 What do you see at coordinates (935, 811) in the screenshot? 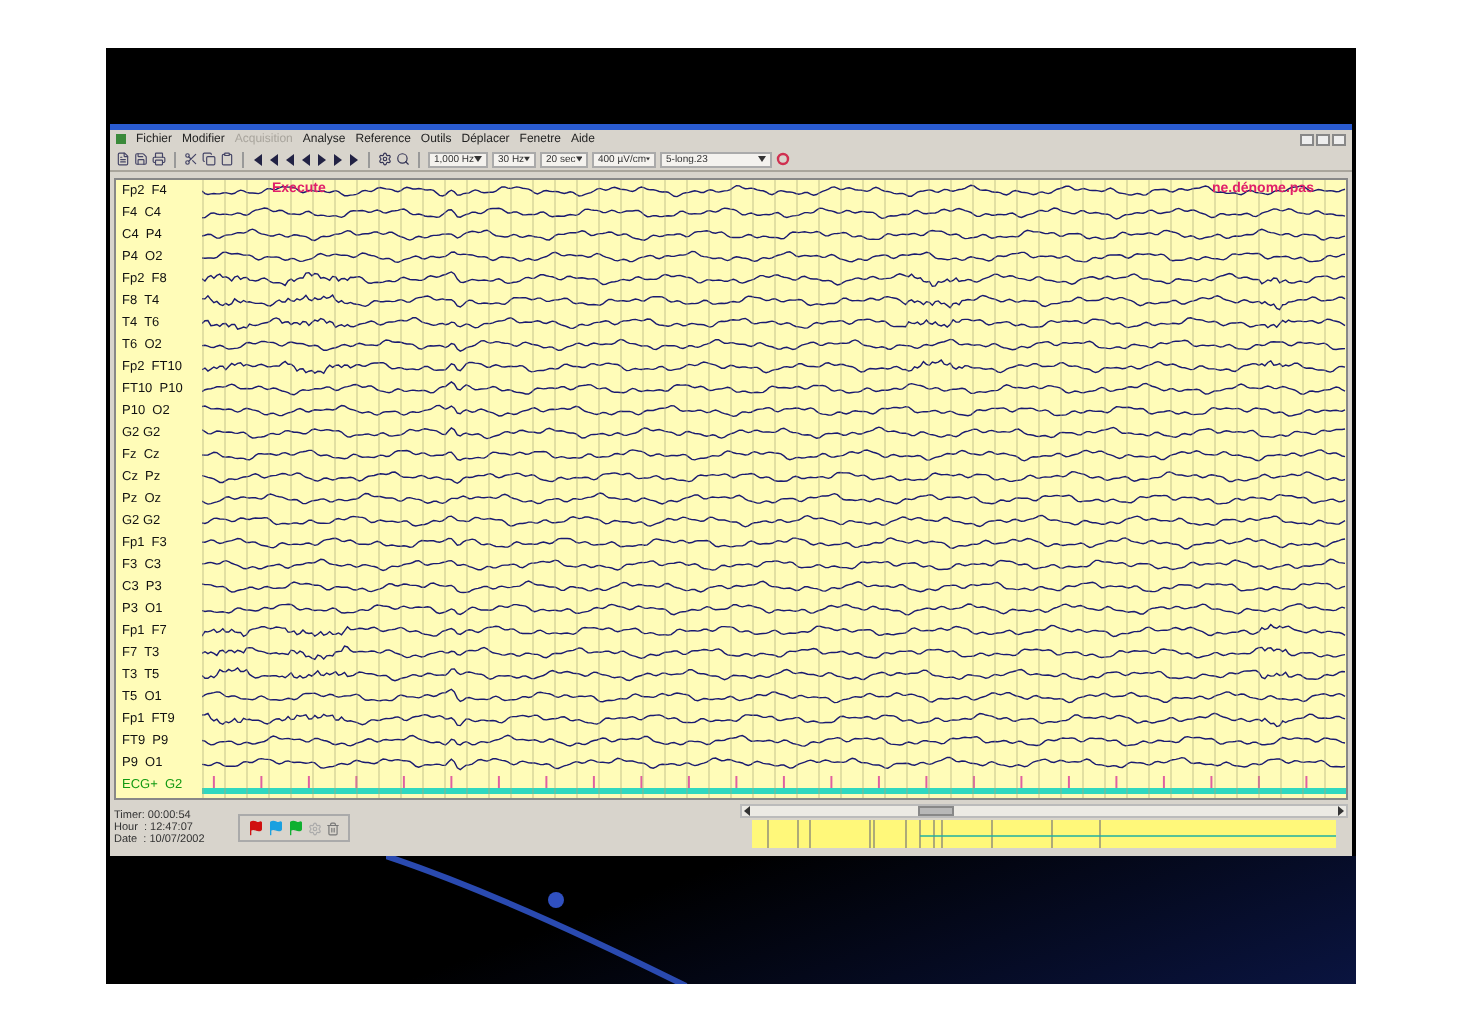
I see `scroll-thumb` at bounding box center [935, 811].